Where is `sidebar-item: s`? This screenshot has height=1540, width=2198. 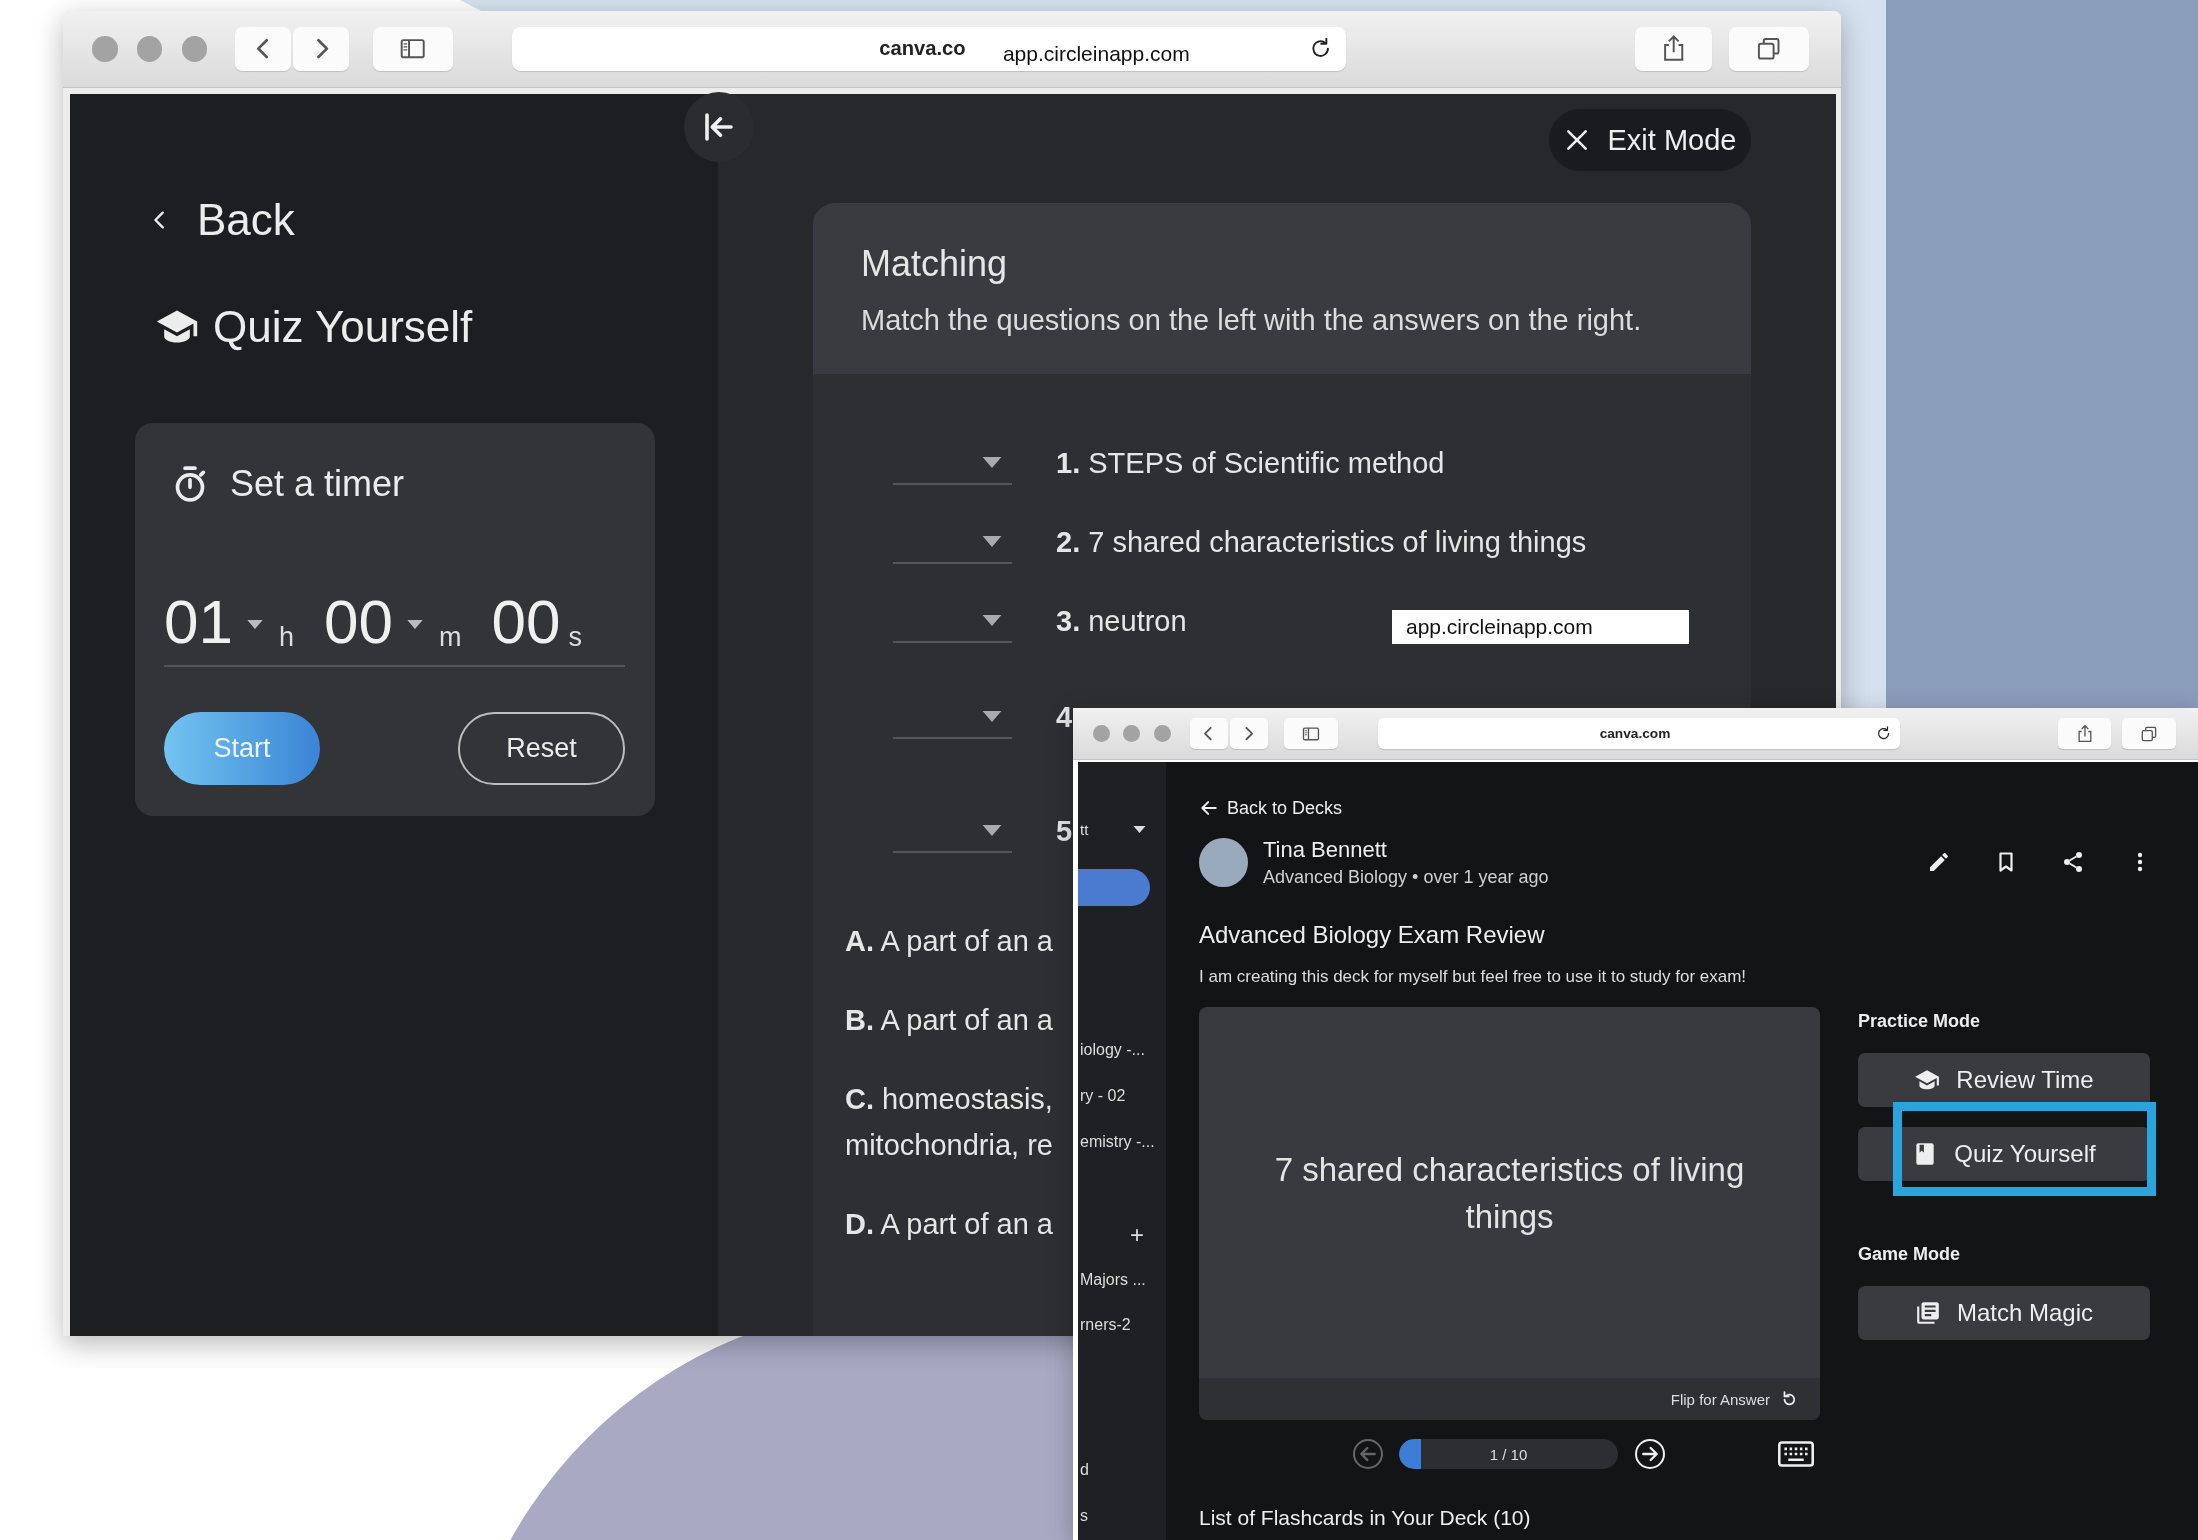 sidebar-item: s is located at coordinates (1122, 1516).